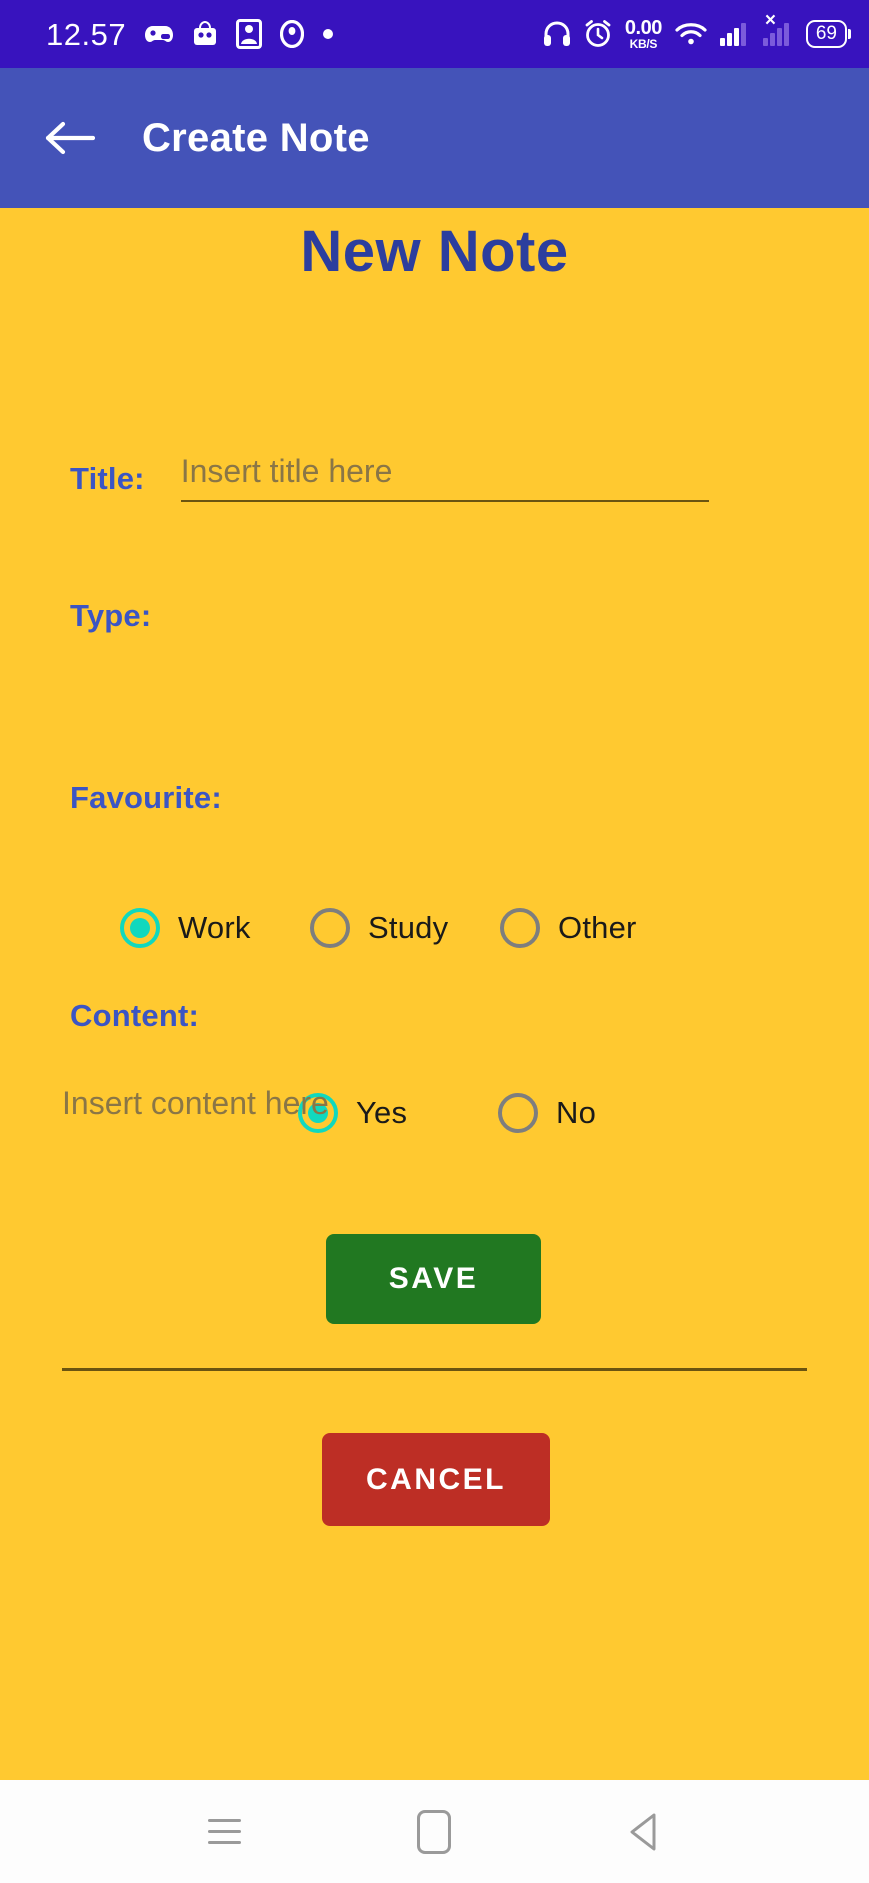  Describe the element at coordinates (433, 1279) in the screenshot. I see `save-button: SAVE` at that location.